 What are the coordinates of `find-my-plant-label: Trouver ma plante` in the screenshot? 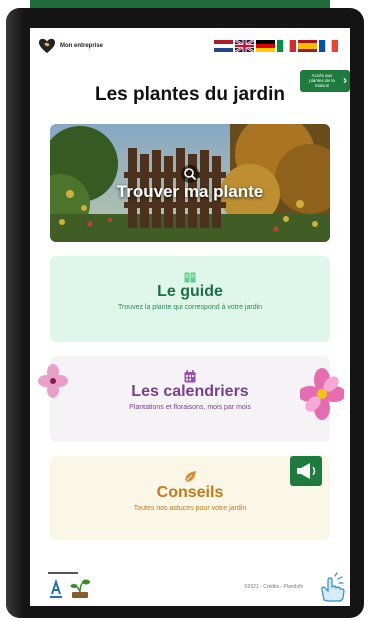 It's located at (190, 191).